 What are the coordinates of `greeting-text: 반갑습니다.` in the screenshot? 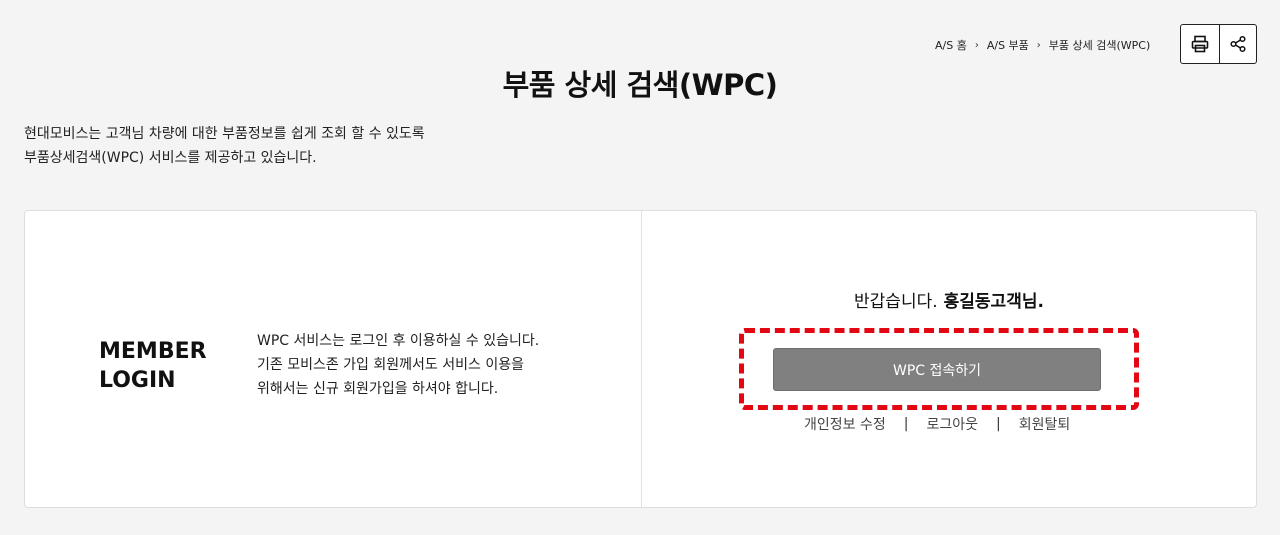 It's located at (896, 302).